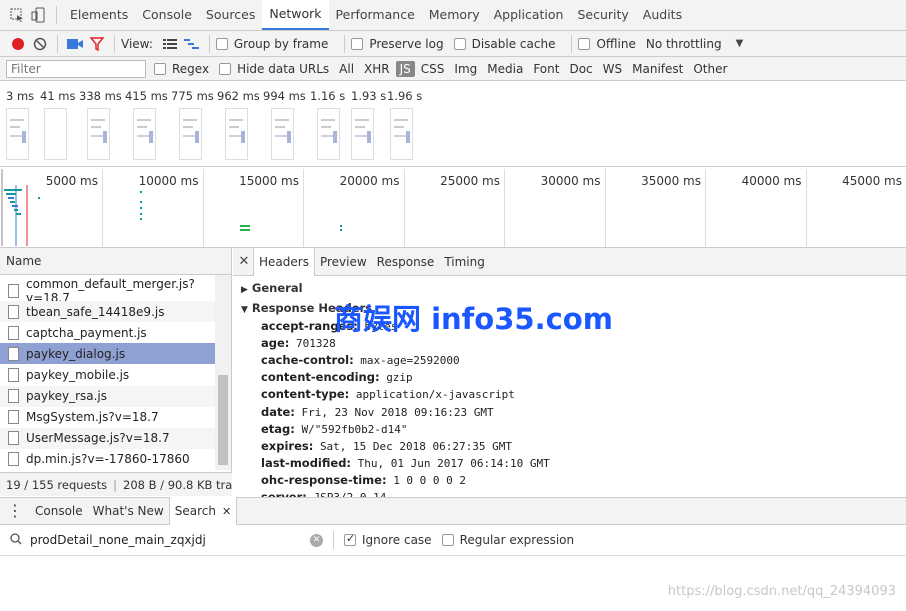 This screenshot has height=611, width=906. What do you see at coordinates (223, 420) in the screenshot?
I see `scrollbar-thumb` at bounding box center [223, 420].